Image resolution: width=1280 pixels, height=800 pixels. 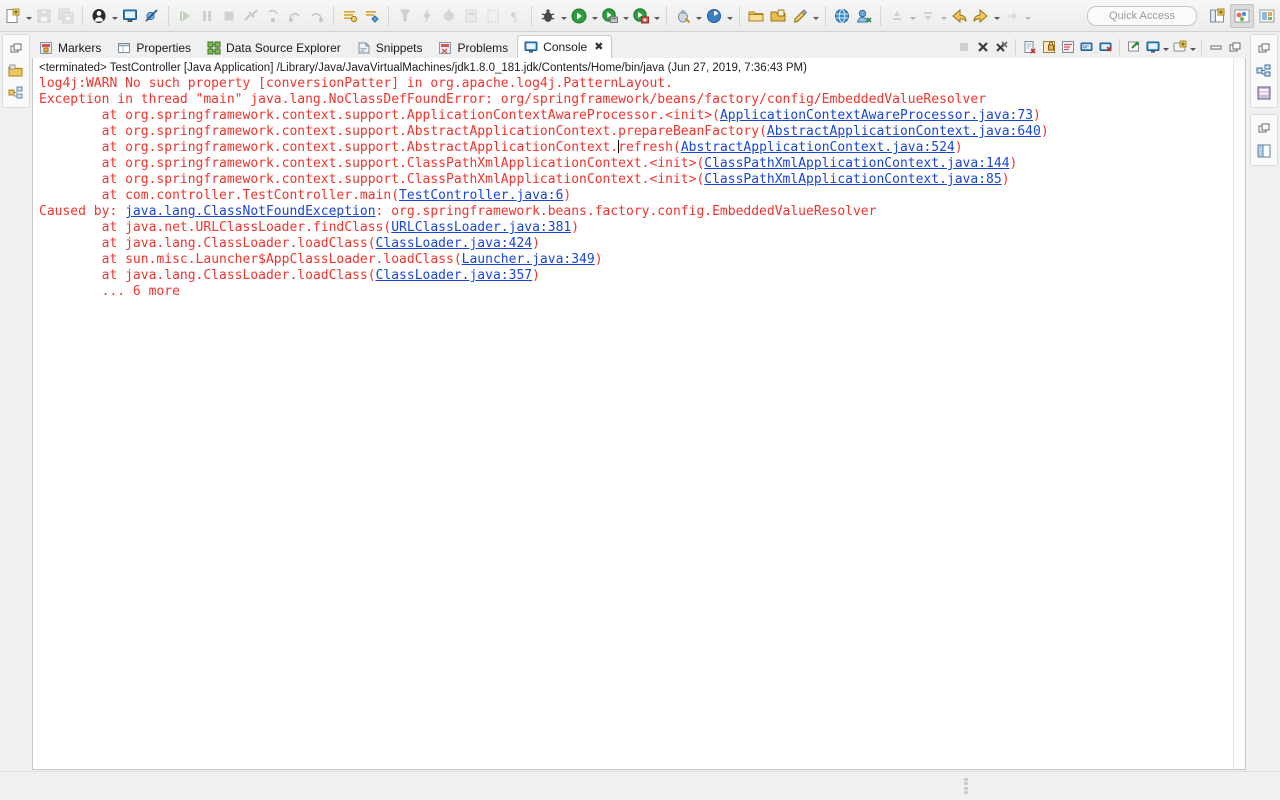 What do you see at coordinates (729, 16) in the screenshot?
I see `profile-dropdown-arrow` at bounding box center [729, 16].